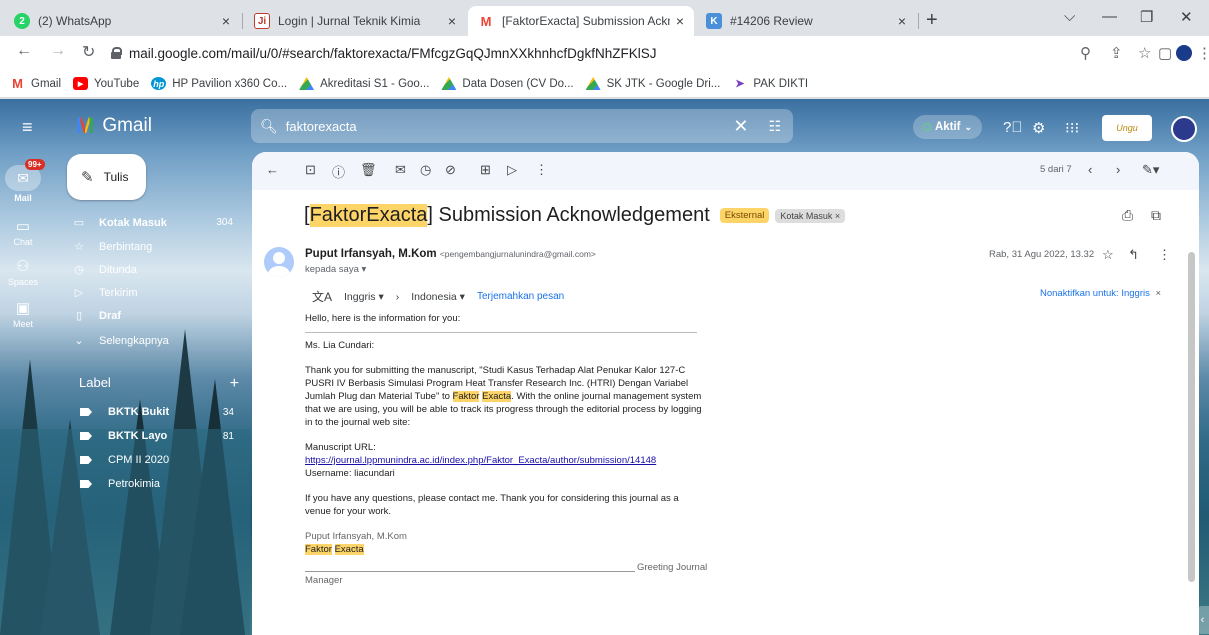  What do you see at coordinates (155, 340) in the screenshot?
I see `nav-more: ⌄ Selengkapnya` at bounding box center [155, 340].